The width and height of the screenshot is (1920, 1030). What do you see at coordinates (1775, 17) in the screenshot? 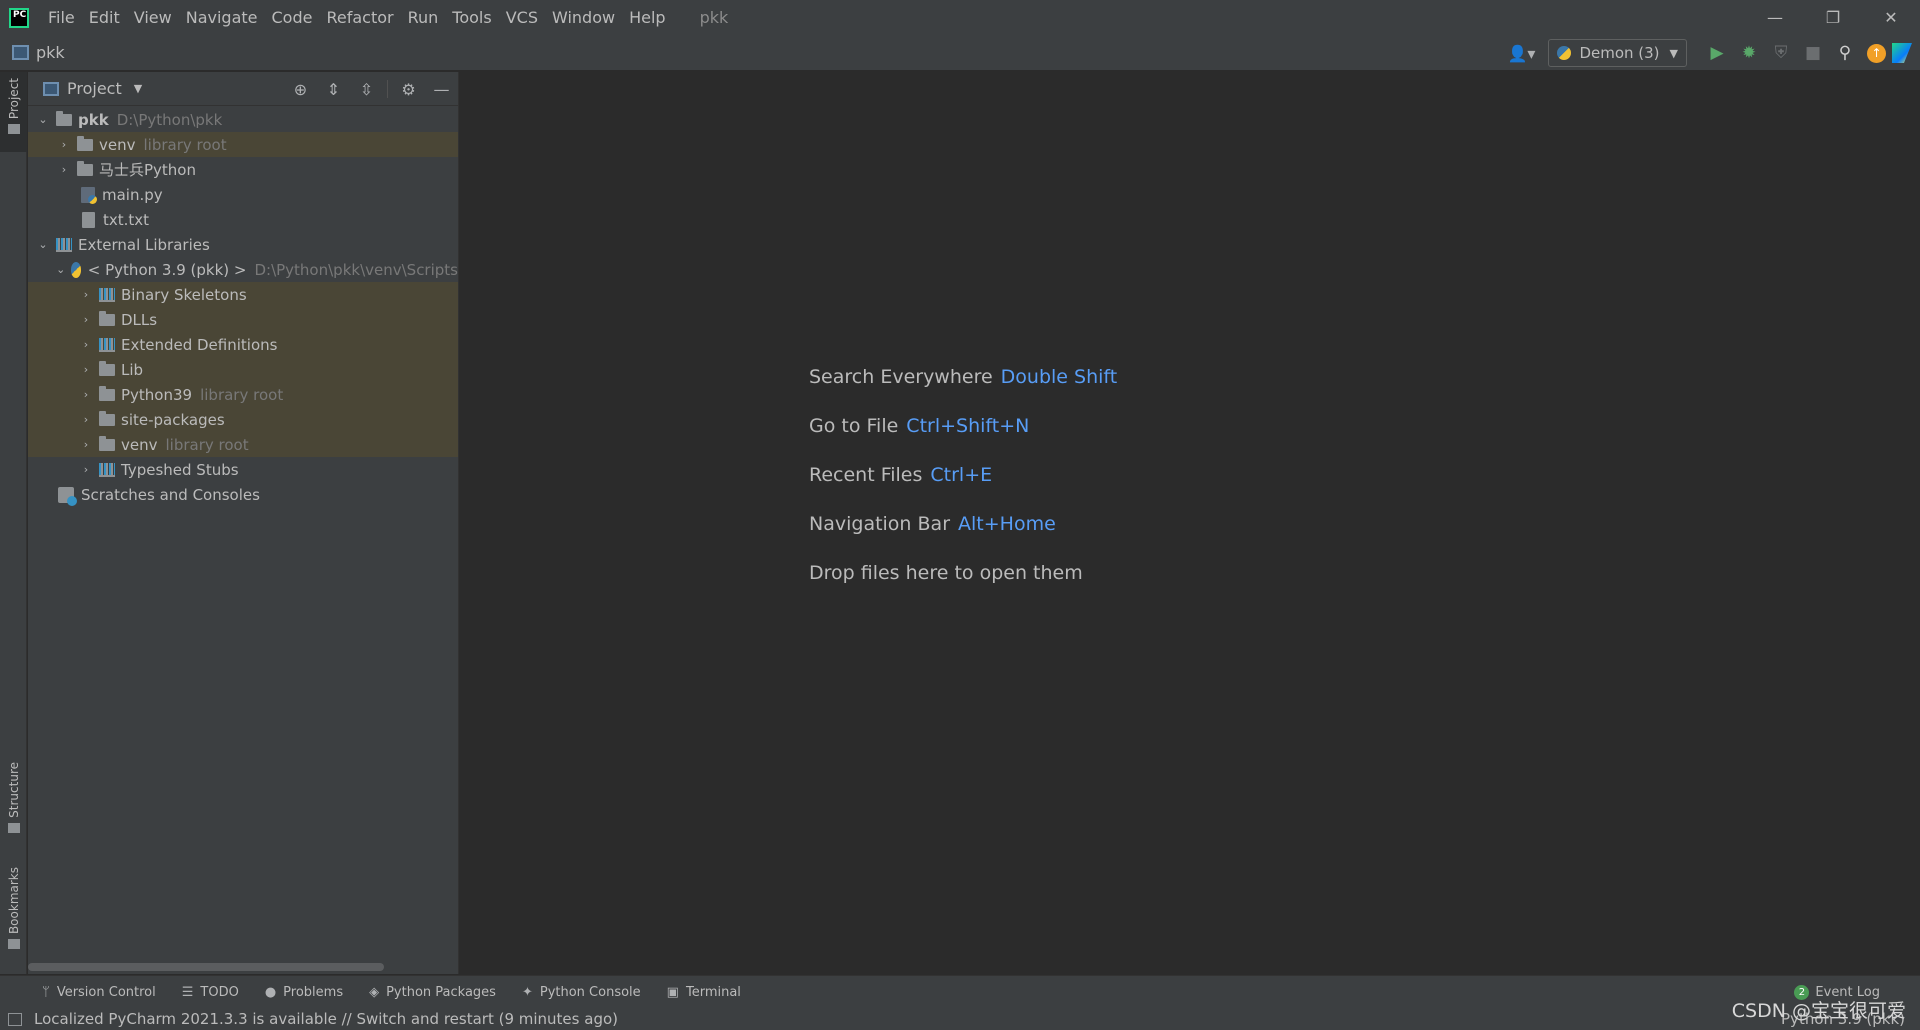
I see `minimize-button: —` at bounding box center [1775, 17].